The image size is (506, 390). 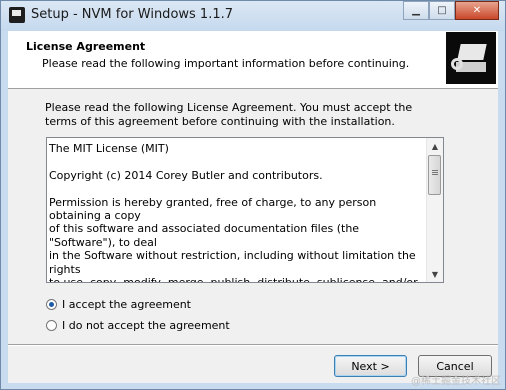 What do you see at coordinates (51, 325) in the screenshot?
I see `decline-radio` at bounding box center [51, 325].